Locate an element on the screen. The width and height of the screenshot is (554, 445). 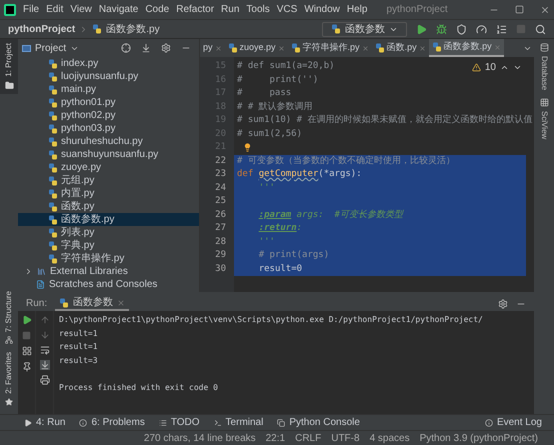
file-tree-item: 字典.py is located at coordinates (108, 245).